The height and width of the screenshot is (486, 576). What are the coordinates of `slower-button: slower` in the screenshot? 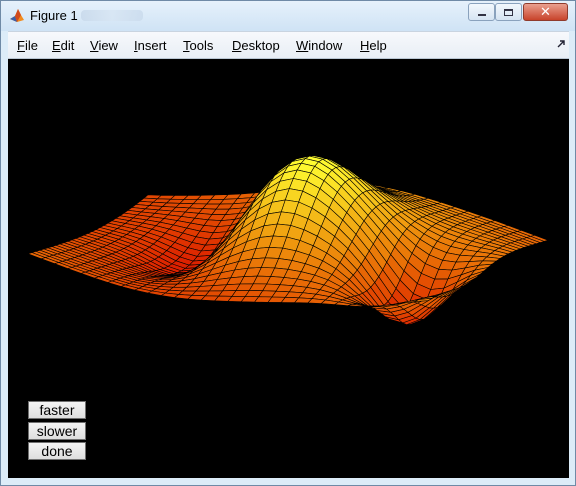 It's located at (57, 431).